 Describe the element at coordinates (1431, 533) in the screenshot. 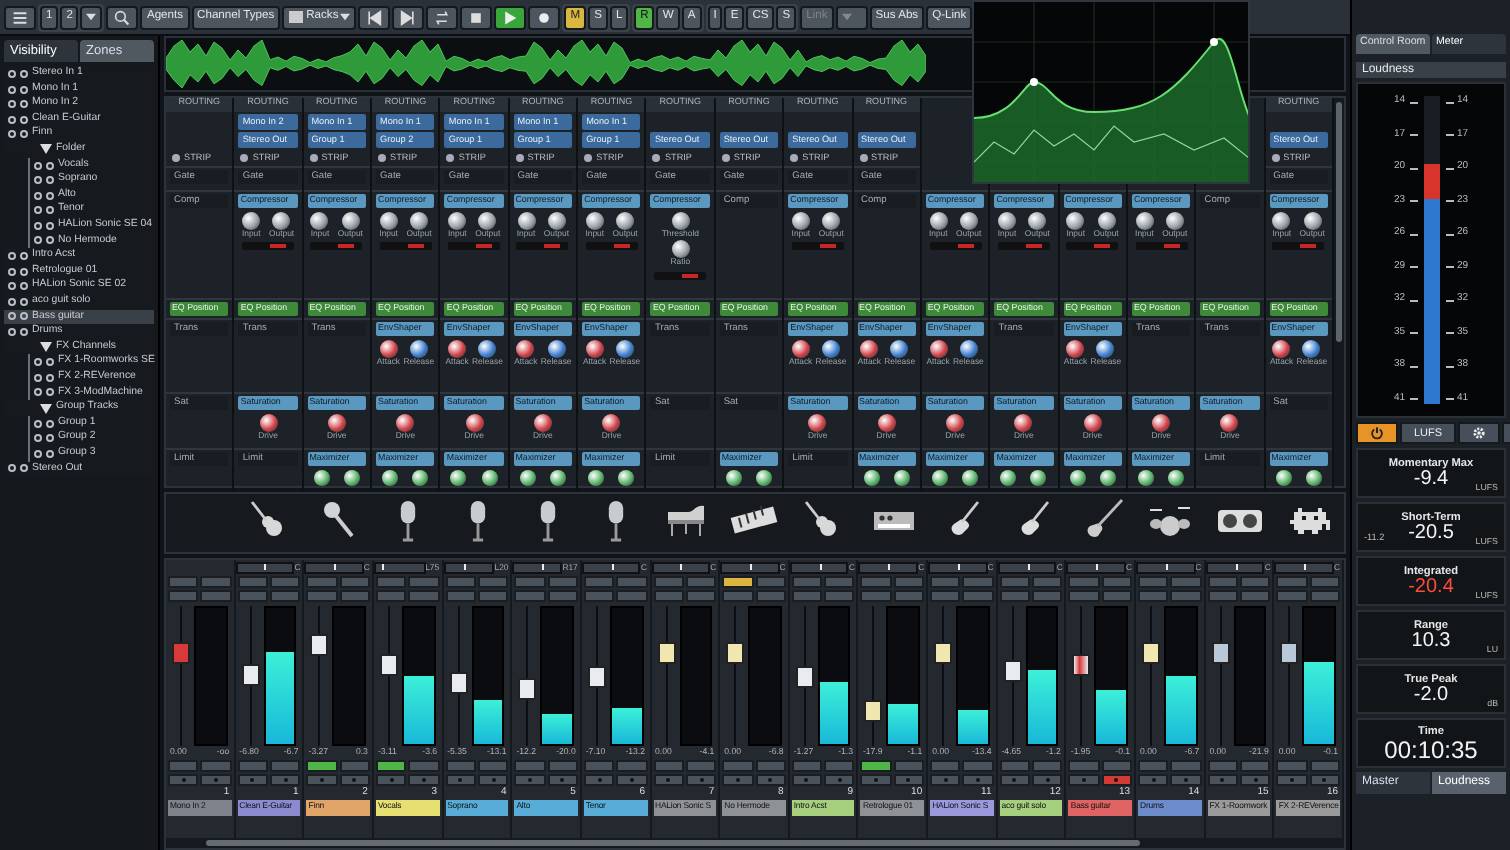

I see `stat-value: -20.5` at that location.